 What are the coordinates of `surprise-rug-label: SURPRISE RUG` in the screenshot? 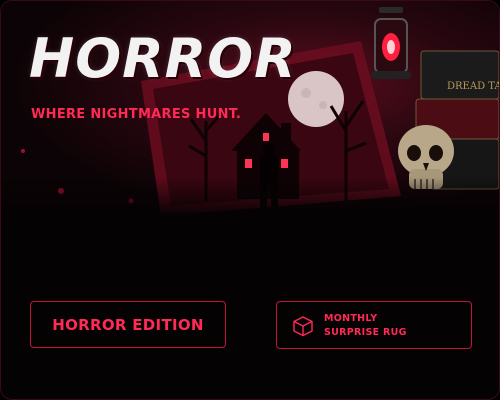 It's located at (365, 332).